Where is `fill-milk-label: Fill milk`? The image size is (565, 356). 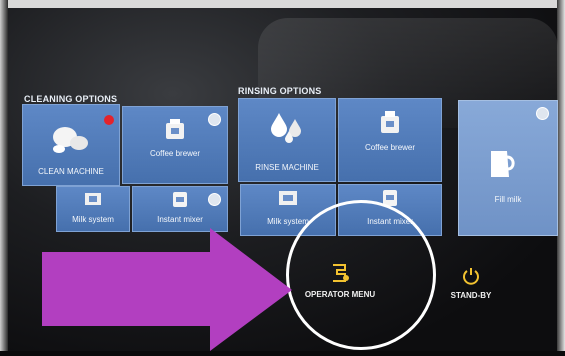 fill-milk-label: Fill milk is located at coordinates (508, 199).